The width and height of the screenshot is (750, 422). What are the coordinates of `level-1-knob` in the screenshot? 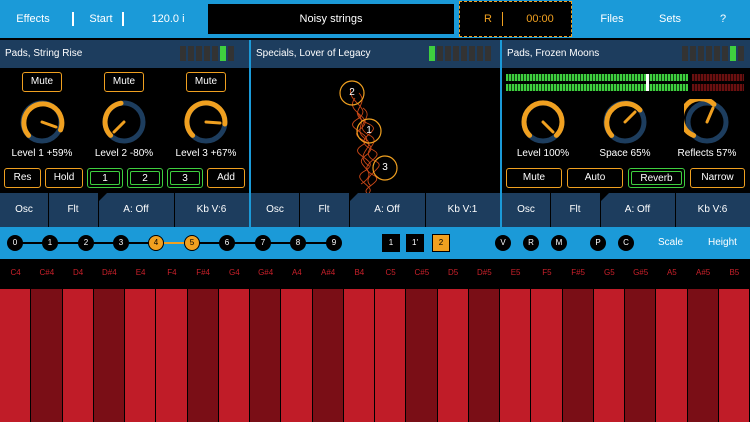 It's located at (42, 122).